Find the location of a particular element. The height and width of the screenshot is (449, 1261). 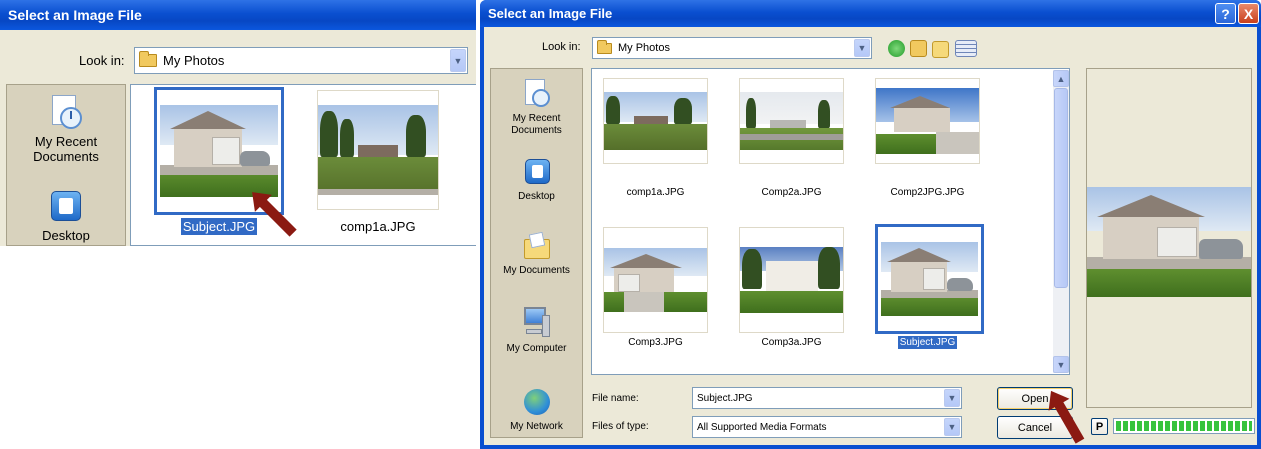

left-file-list: Subject.JPG comp1a.JPG is located at coordinates (303, 165).